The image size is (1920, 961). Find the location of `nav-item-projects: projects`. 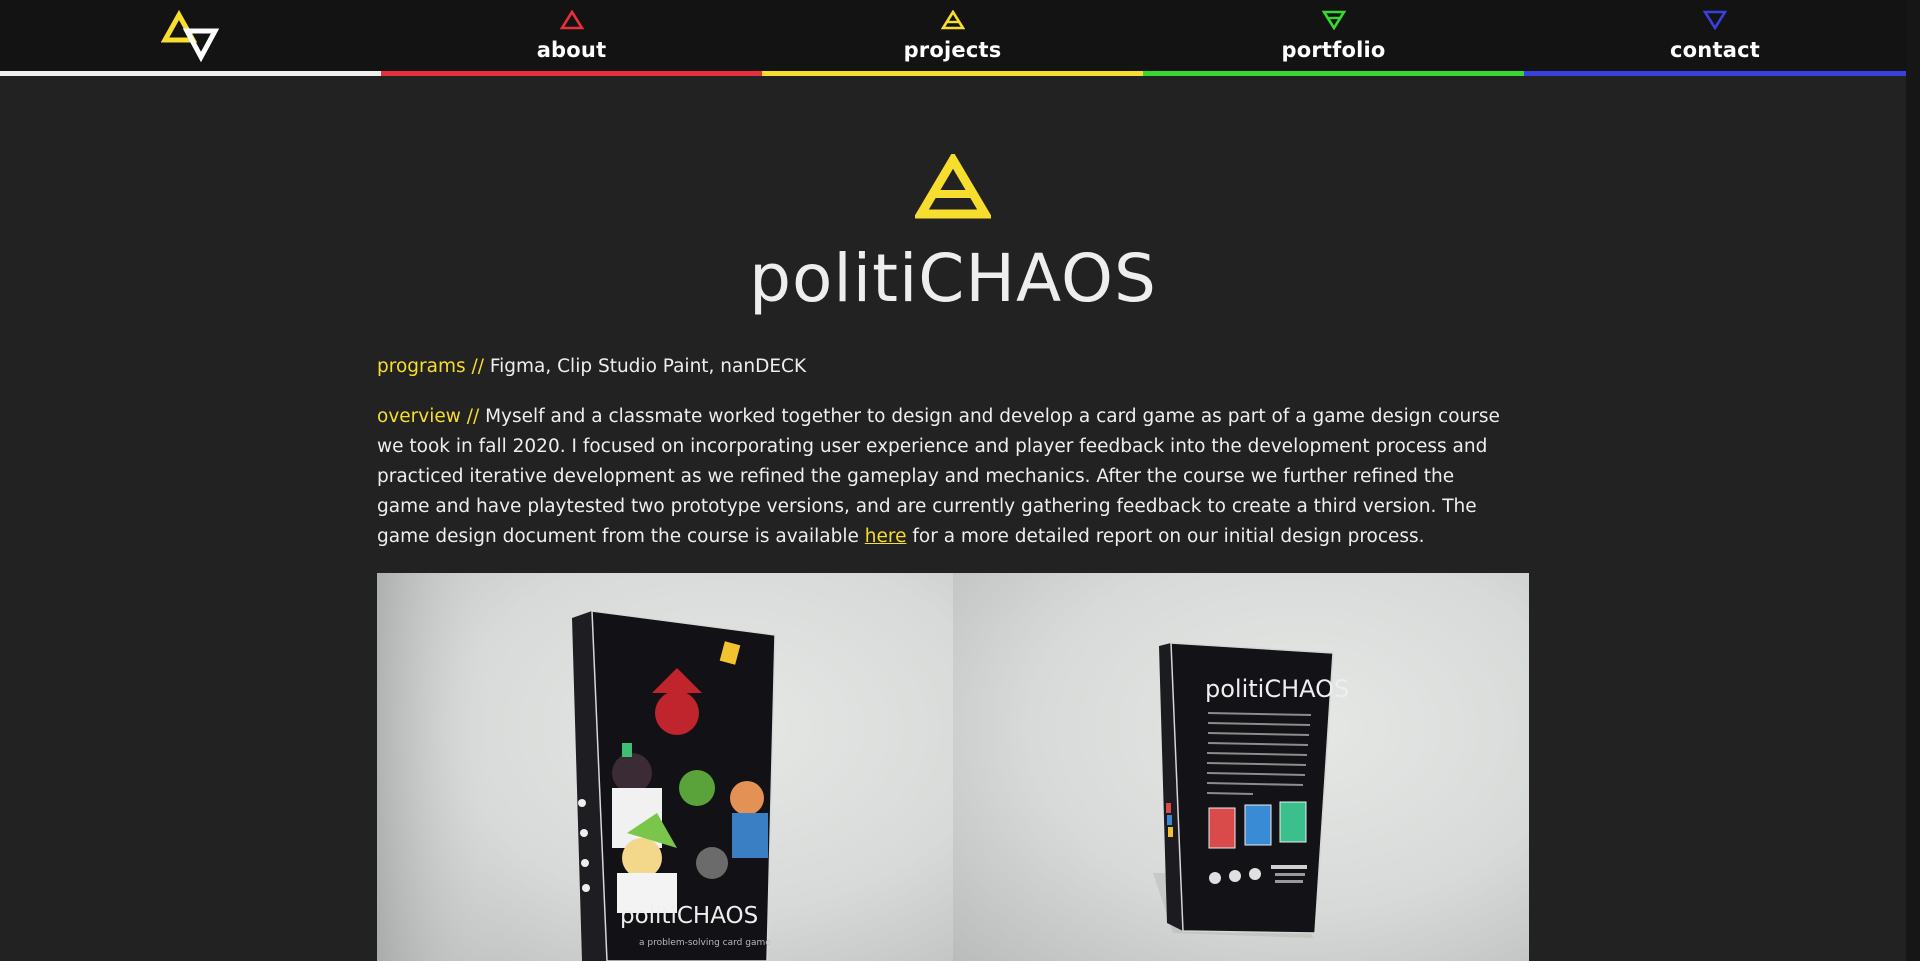

nav-item-projects: projects is located at coordinates (952, 38).